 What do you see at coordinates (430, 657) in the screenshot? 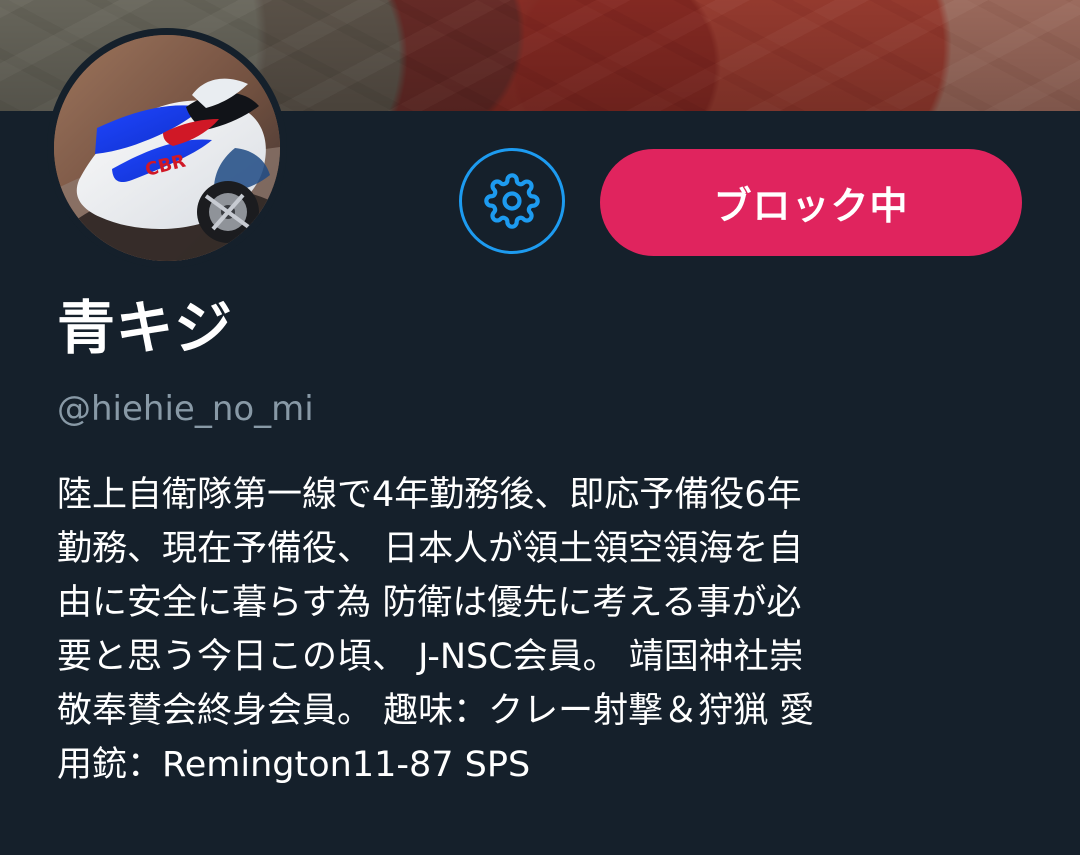
I see `bio-line: 要と思う今日この頃、 J-NSC会員。 靖国神社崇` at bounding box center [430, 657].